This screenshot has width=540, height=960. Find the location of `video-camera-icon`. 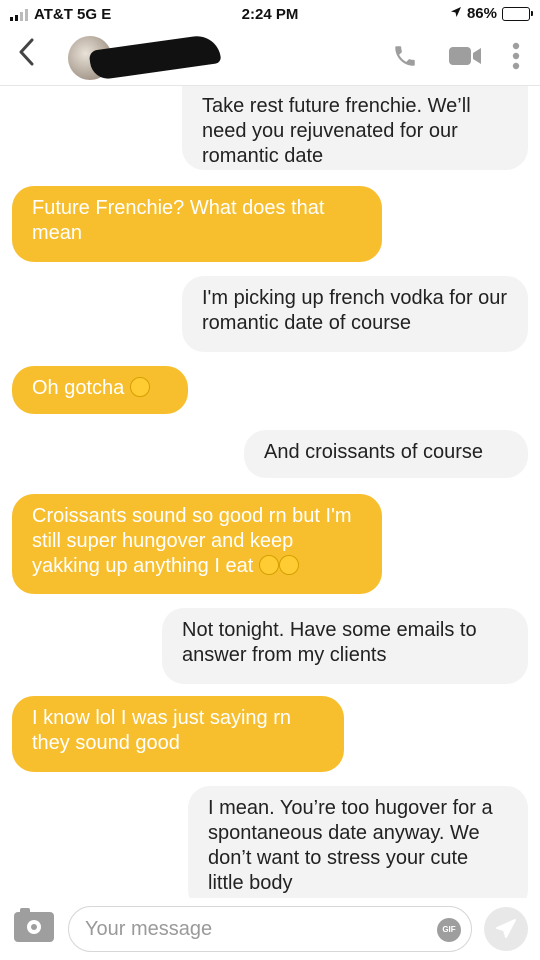

video-camera-icon is located at coordinates (465, 56).